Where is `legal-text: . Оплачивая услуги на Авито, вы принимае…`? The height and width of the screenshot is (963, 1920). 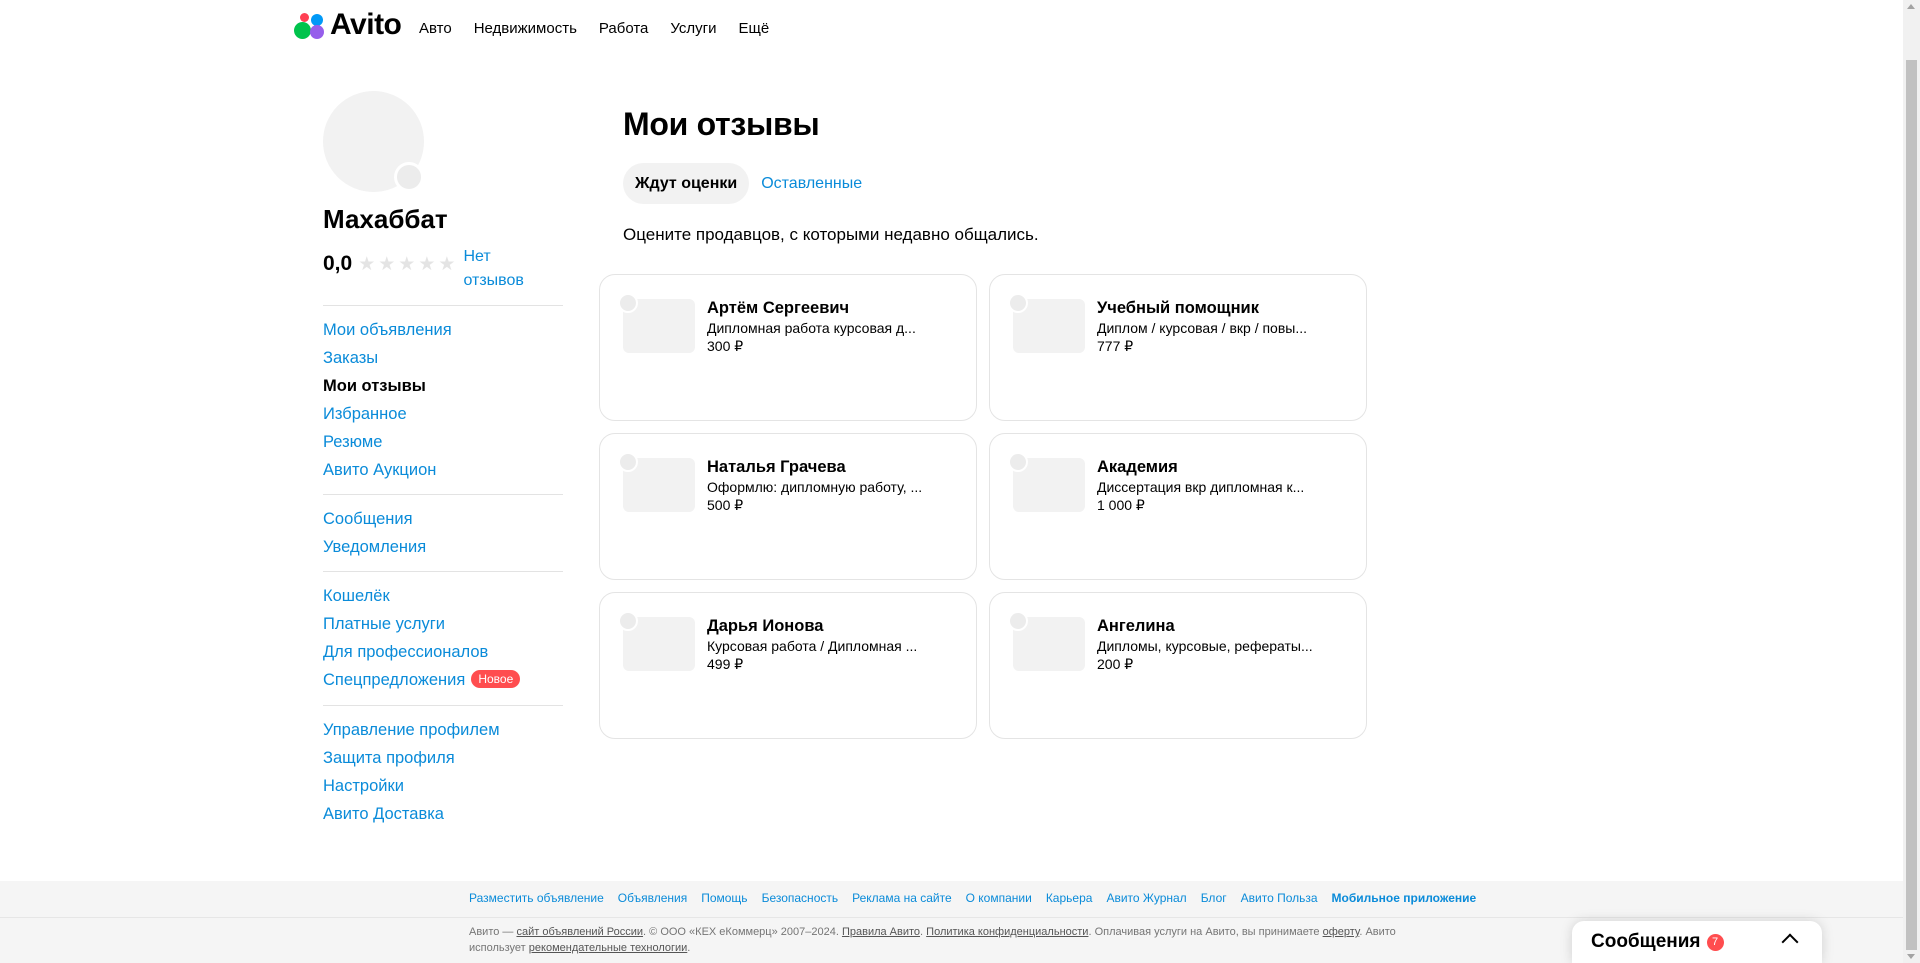 legal-text: . Оплачивая услуги на Авито, вы принимае… is located at coordinates (1205, 932).